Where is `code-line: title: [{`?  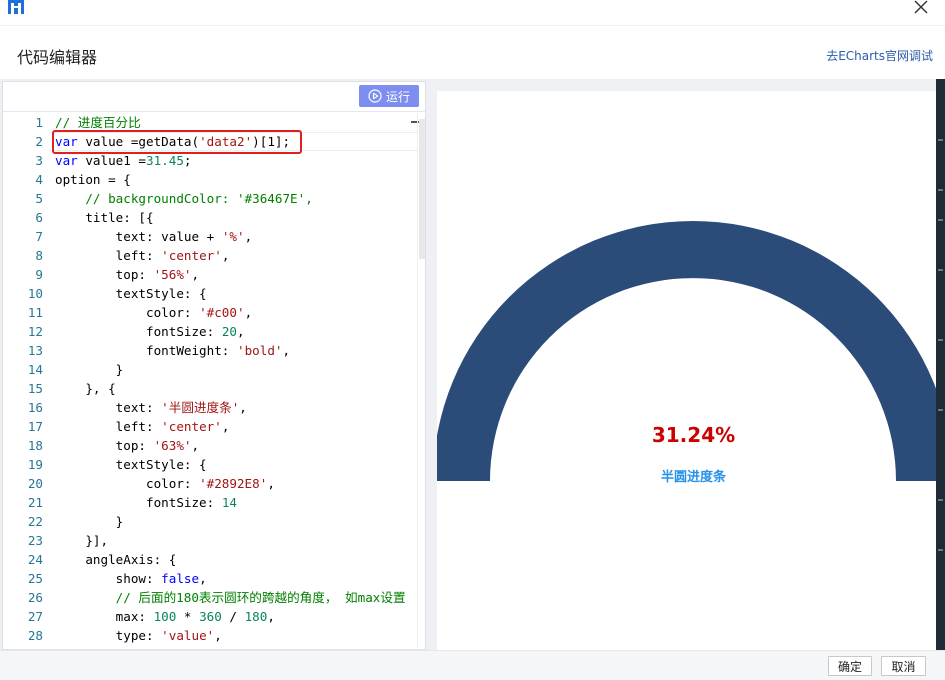 code-line: title: [{ is located at coordinates (235, 217).